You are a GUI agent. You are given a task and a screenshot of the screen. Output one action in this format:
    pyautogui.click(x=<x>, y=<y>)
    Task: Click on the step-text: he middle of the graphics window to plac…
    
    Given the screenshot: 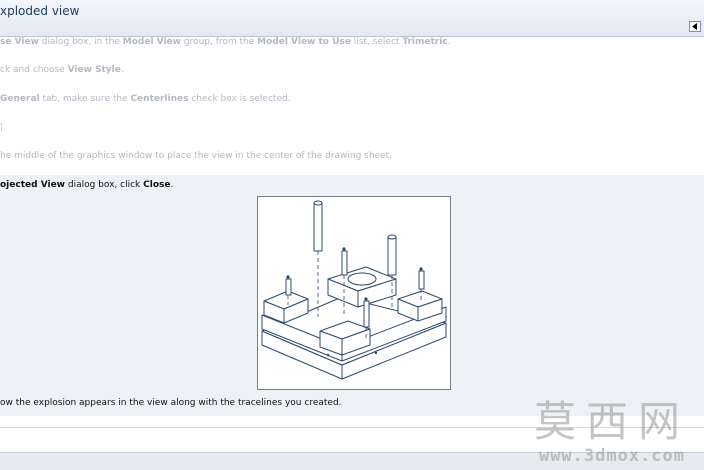 What is the action you would take?
    pyautogui.click(x=196, y=156)
    